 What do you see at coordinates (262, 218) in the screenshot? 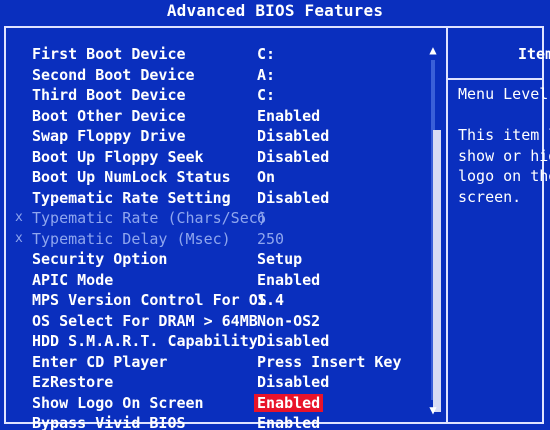
I see `setting-value: 6` at bounding box center [262, 218].